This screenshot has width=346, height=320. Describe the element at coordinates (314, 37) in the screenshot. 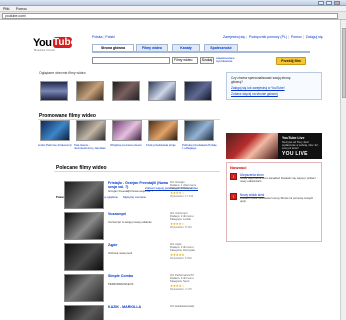

I see `login-link: Zaloguj się` at that location.